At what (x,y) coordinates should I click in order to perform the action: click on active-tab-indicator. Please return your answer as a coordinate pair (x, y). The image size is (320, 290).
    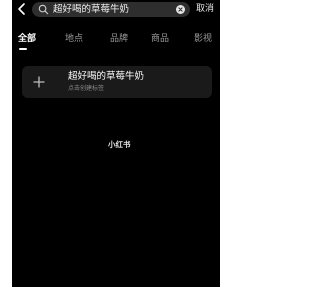
    Looking at the image, I should click on (23, 49).